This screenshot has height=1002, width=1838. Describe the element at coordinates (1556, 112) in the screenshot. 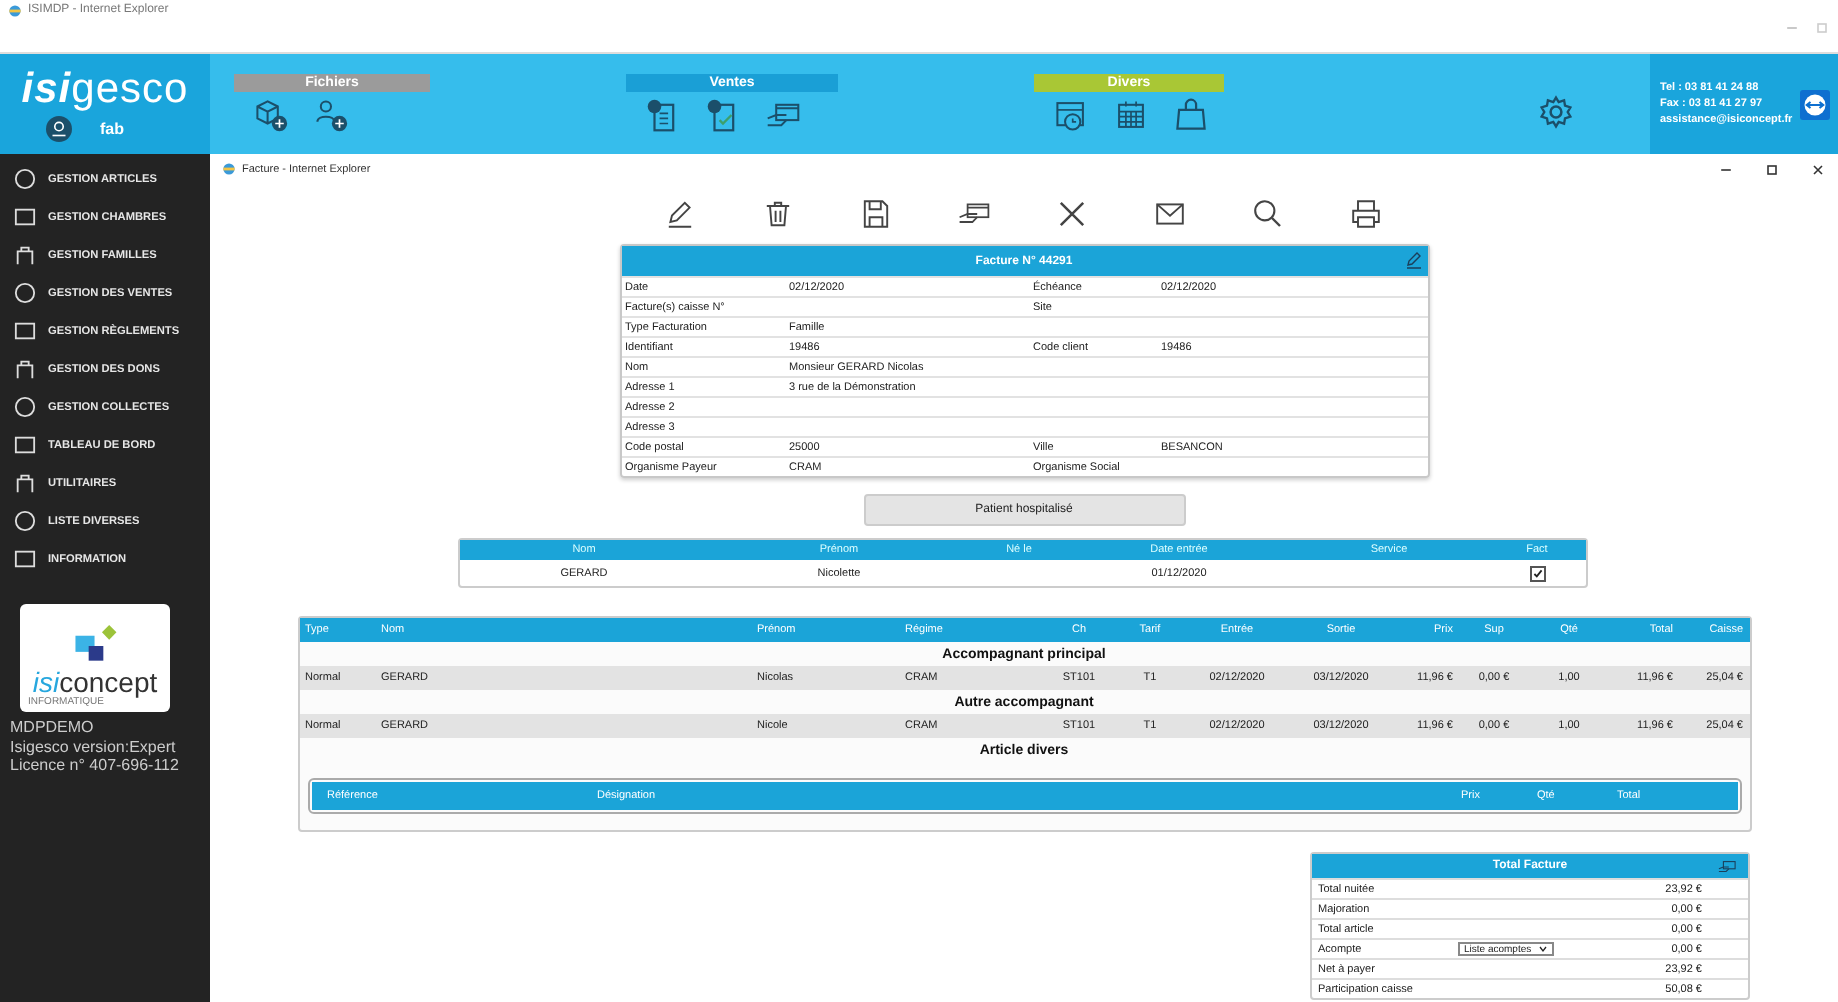

I see `settings-icon` at that location.